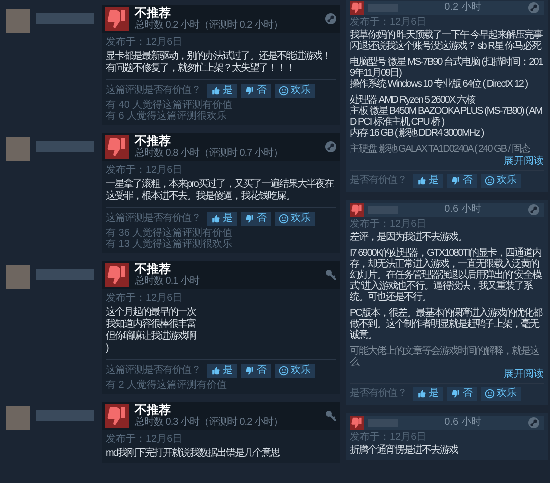 The height and width of the screenshot is (483, 550). Describe the element at coordinates (167, 385) in the screenshot. I see `helpful-count: 有 2 人觉得这篇评测有价值` at that location.